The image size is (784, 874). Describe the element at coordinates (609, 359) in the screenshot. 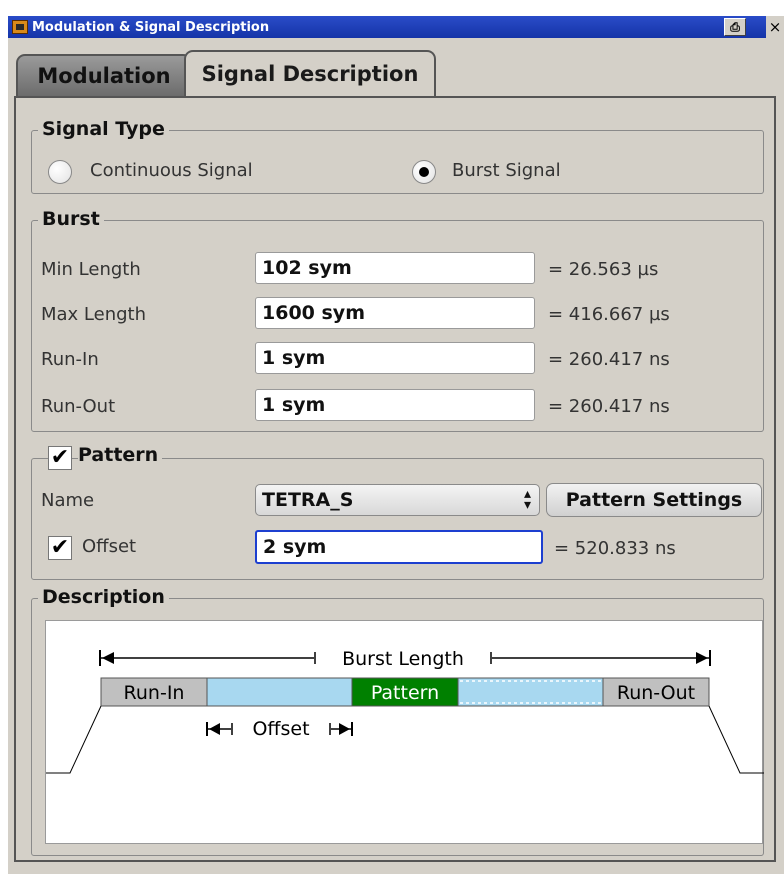

I see `run-in-result: = 260.417 ns` at that location.